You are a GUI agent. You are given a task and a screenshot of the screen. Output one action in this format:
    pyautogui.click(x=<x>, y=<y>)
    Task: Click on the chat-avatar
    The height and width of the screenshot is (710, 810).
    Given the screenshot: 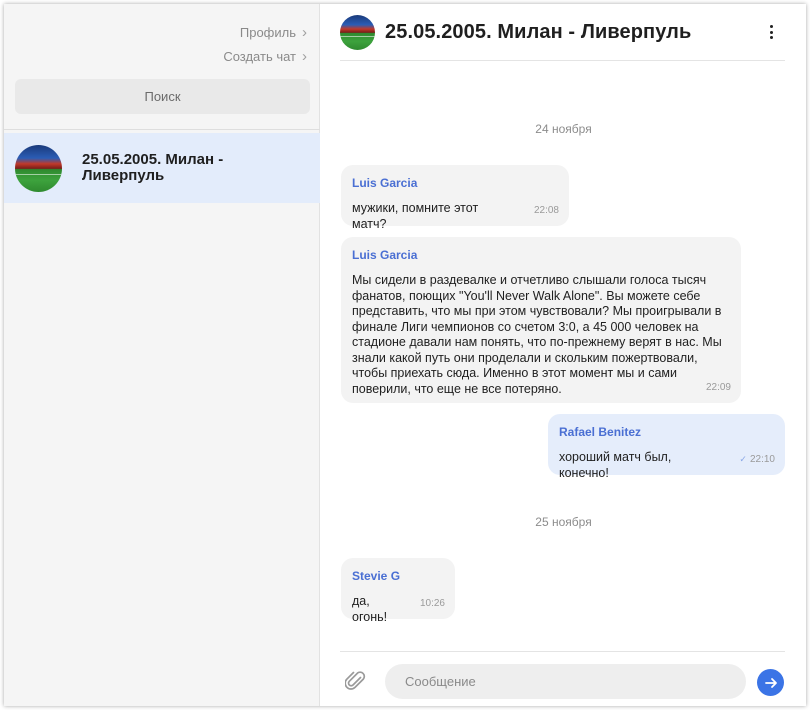 What is the action you would take?
    pyautogui.click(x=38, y=168)
    